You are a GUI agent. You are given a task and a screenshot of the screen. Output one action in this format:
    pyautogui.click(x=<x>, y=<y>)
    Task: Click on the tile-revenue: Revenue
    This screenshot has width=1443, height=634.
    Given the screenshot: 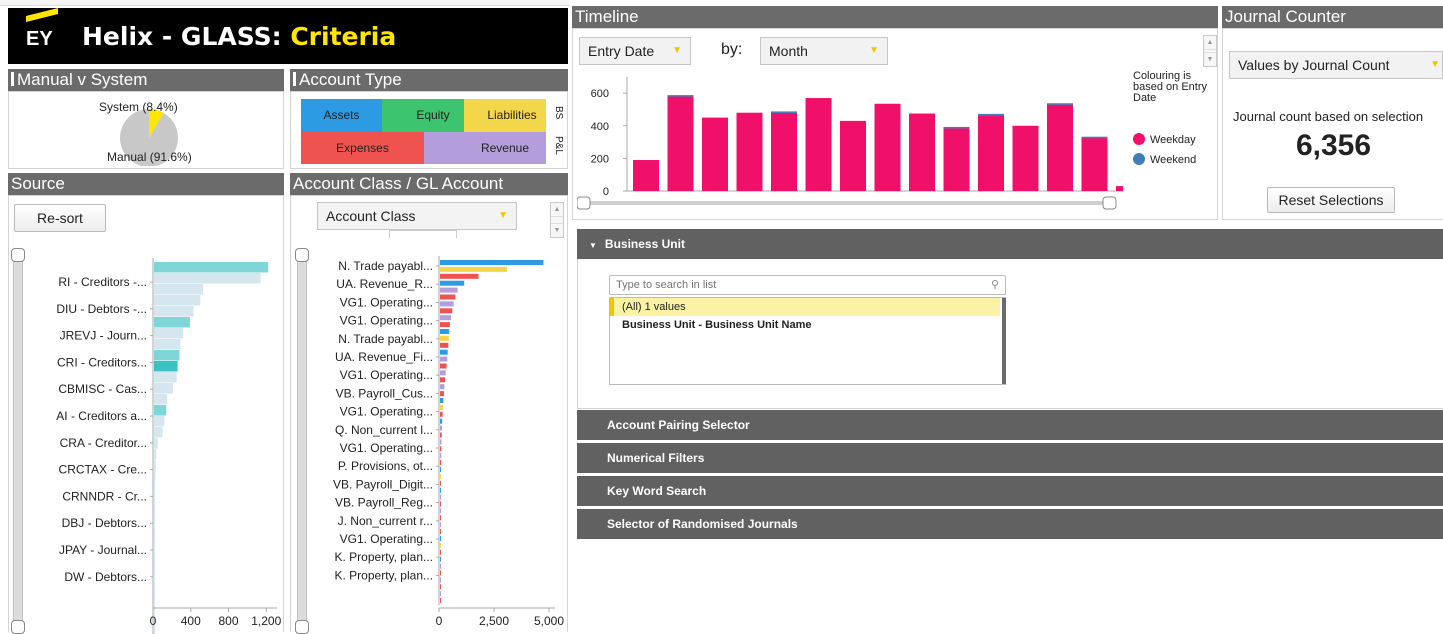 What is the action you would take?
    pyautogui.click(x=485, y=148)
    